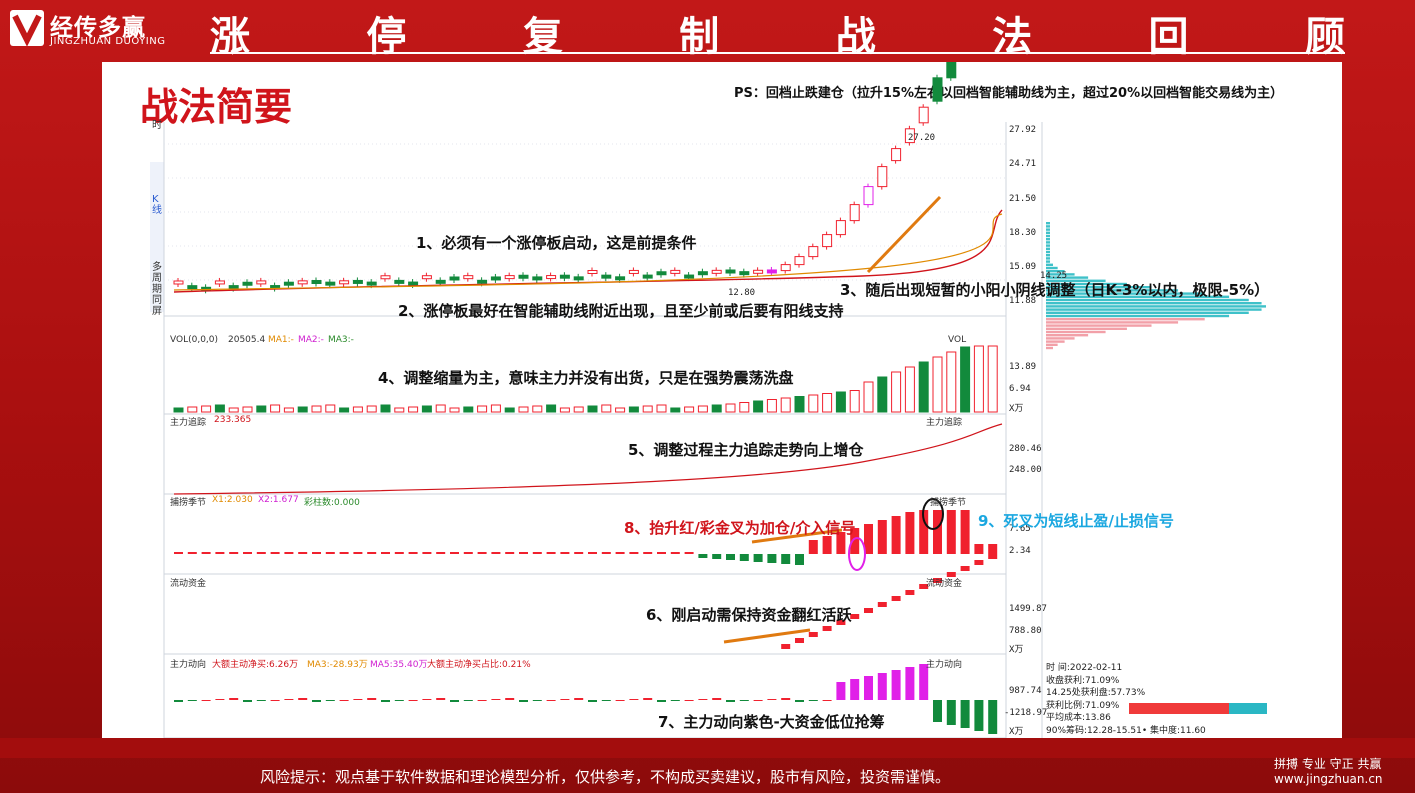 This screenshot has width=1415, height=793. I want to click on title-char: 顾, so click(1324, 37).